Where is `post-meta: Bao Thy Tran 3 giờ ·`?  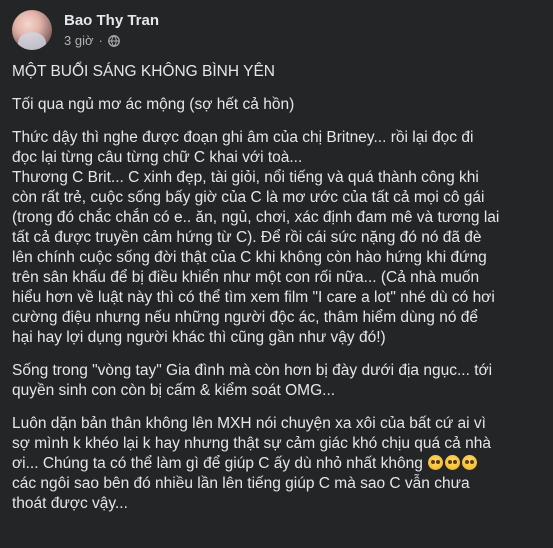 post-meta: Bao Thy Tran 3 giờ · is located at coordinates (111, 30).